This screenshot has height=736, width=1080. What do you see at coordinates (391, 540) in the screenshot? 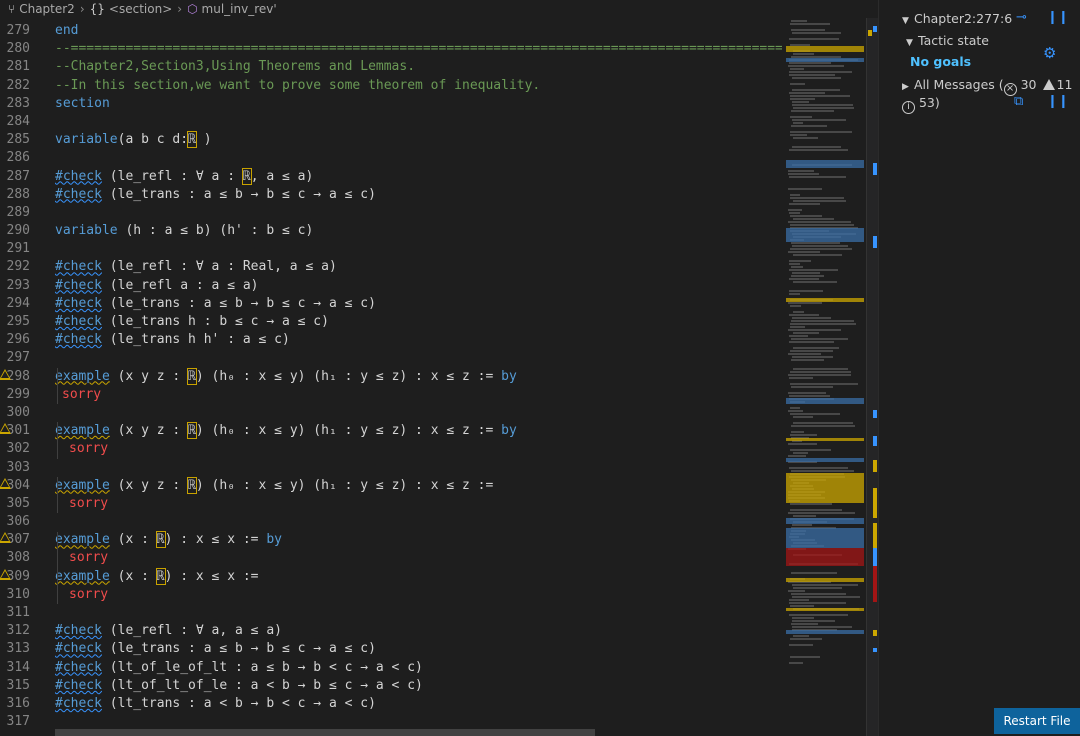
I see `code-line: 307 example (x : ℝ) : x ≤ x := by` at bounding box center [391, 540].